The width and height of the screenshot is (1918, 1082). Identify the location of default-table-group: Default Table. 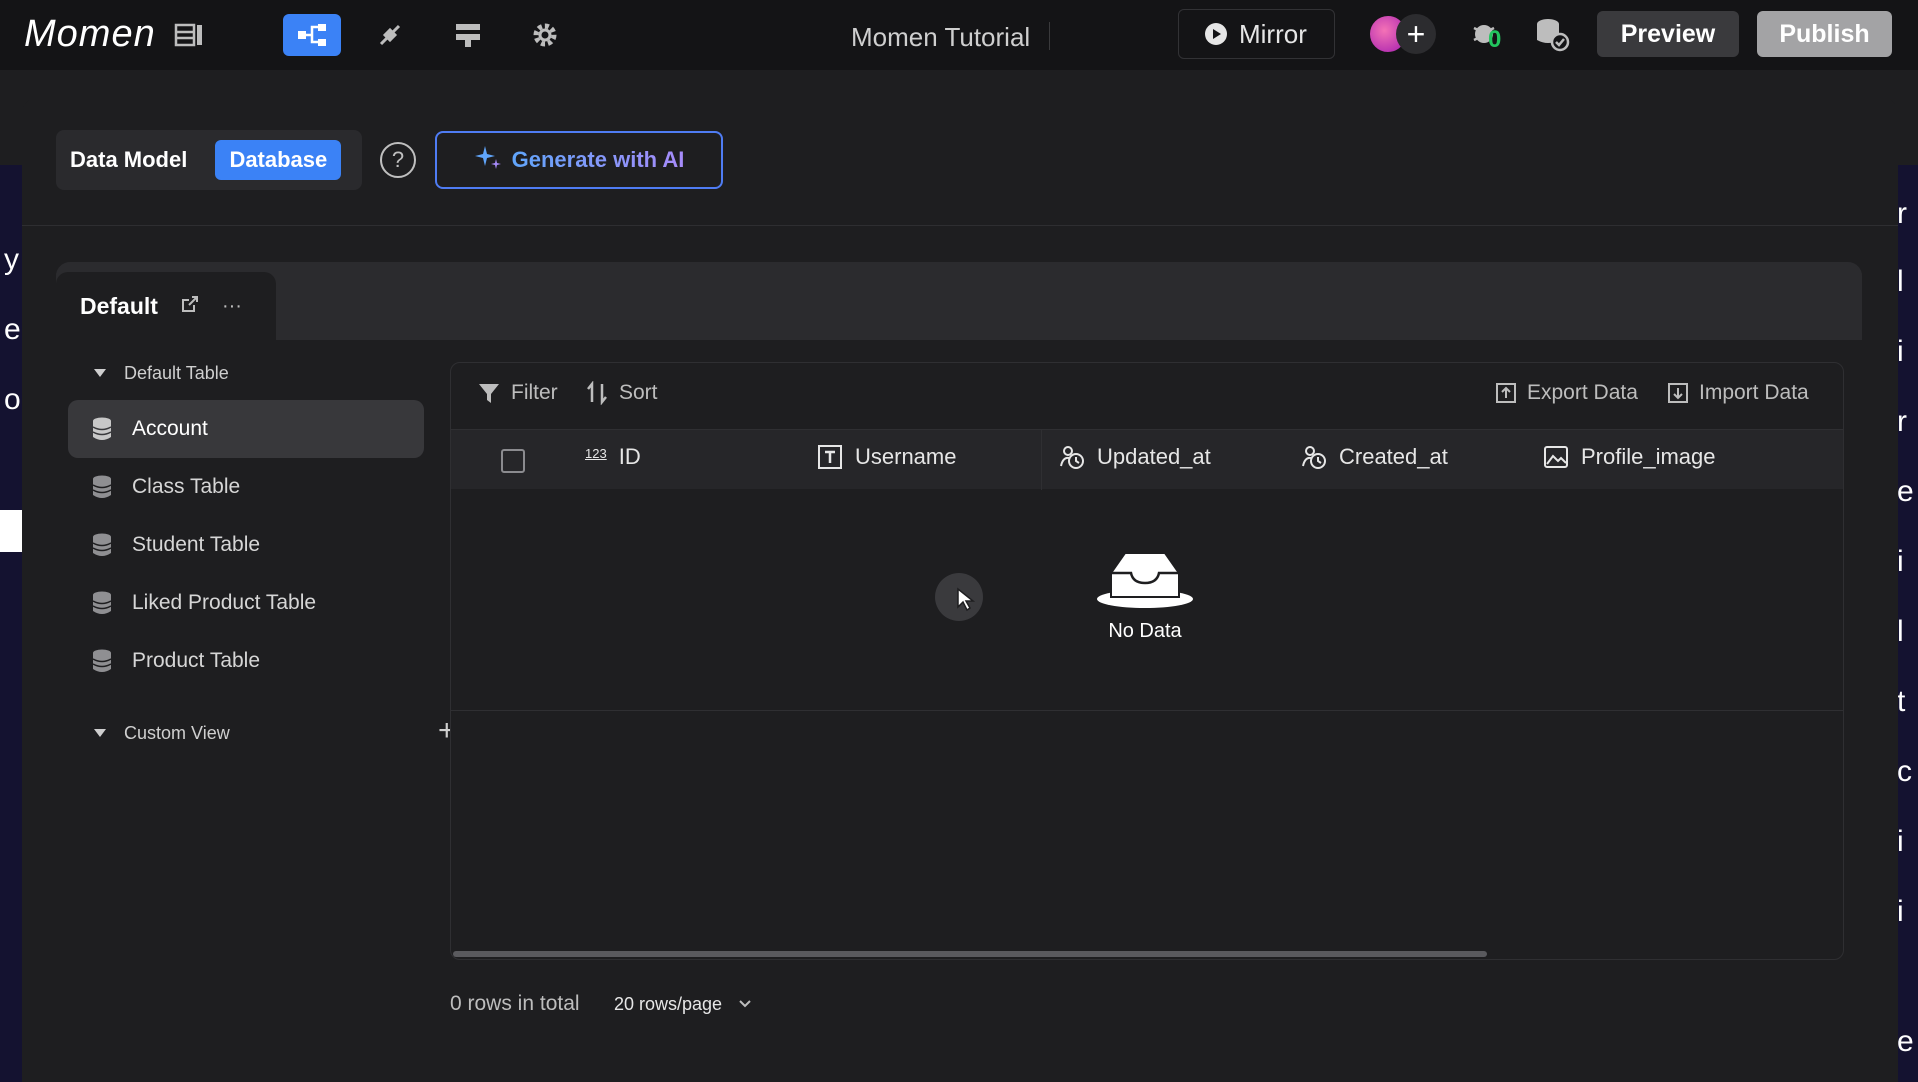
(161, 373).